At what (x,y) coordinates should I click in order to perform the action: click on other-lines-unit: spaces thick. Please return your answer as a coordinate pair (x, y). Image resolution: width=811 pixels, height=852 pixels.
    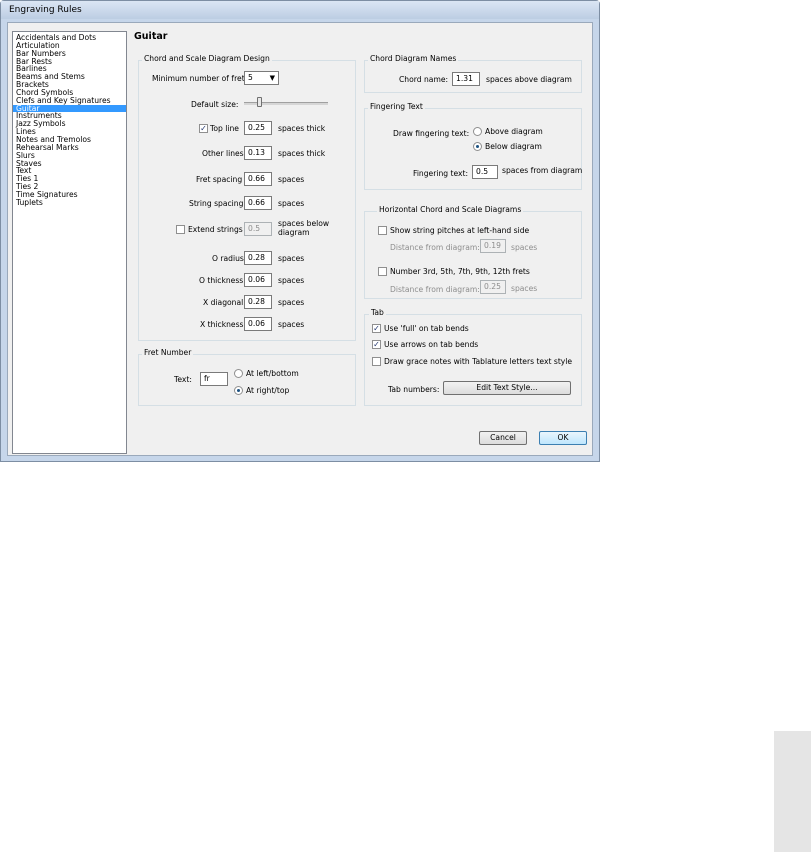
    Looking at the image, I should click on (302, 153).